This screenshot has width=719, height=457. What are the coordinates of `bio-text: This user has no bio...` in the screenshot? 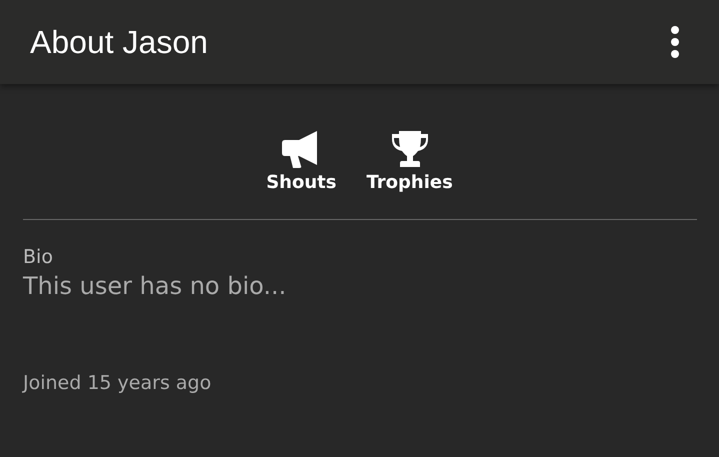 It's located at (154, 286).